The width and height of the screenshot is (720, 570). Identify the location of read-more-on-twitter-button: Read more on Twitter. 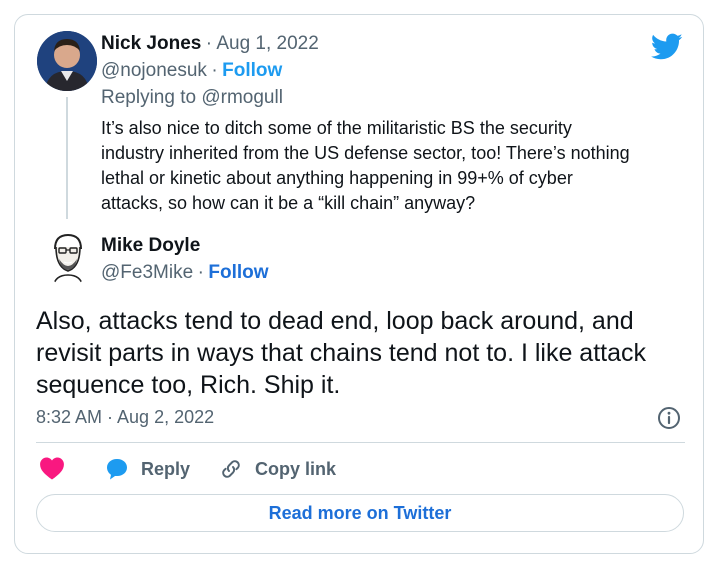
(360, 513).